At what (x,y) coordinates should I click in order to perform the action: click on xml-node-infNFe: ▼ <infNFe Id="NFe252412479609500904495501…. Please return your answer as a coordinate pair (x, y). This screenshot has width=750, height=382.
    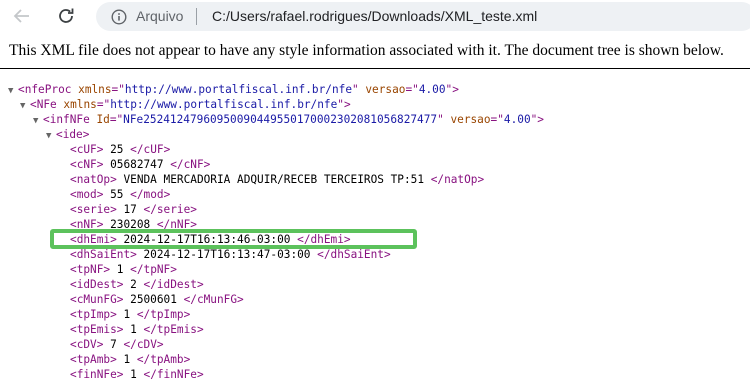
    Looking at the image, I should click on (288, 119).